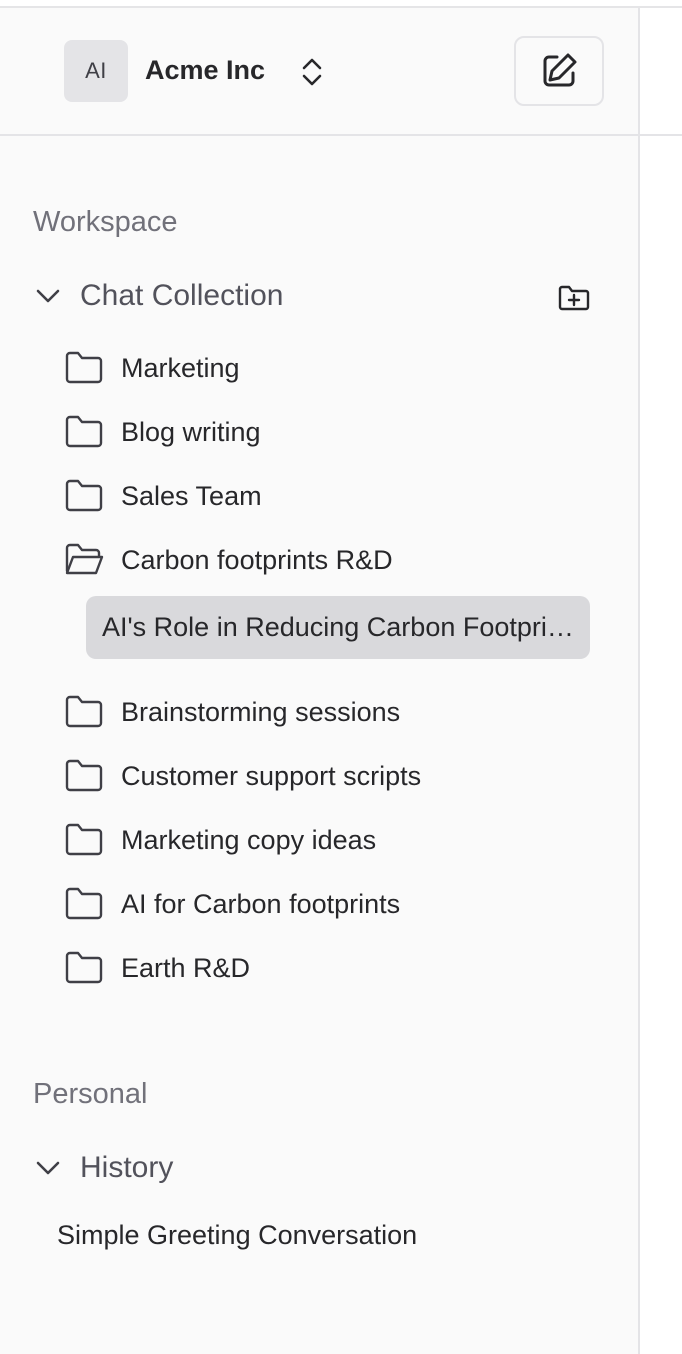 This screenshot has width=682, height=1354. What do you see at coordinates (261, 903) in the screenshot?
I see `folder-label: AI for Carbon footprints` at bounding box center [261, 903].